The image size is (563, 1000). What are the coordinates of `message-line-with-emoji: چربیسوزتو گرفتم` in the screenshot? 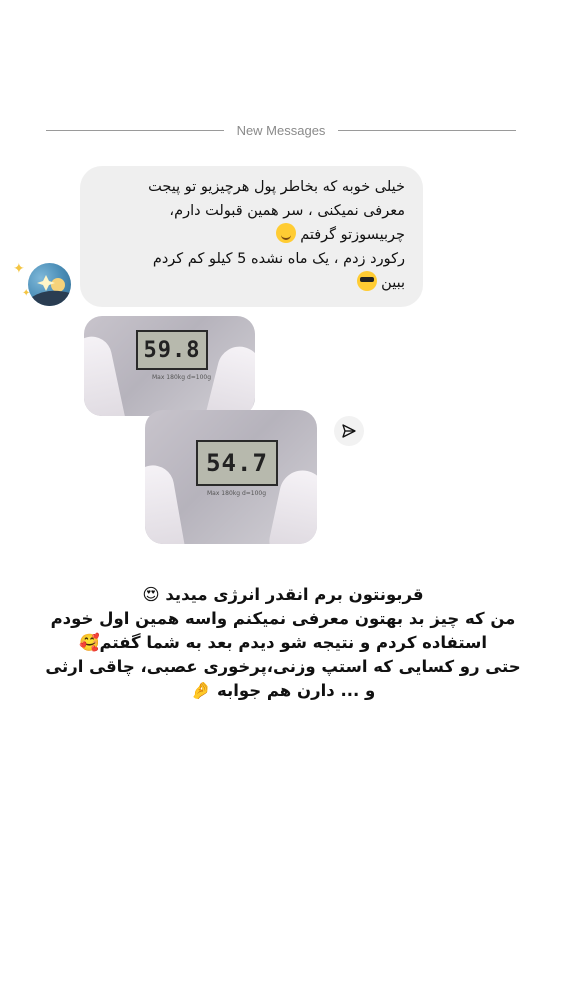 It's located at (251, 235).